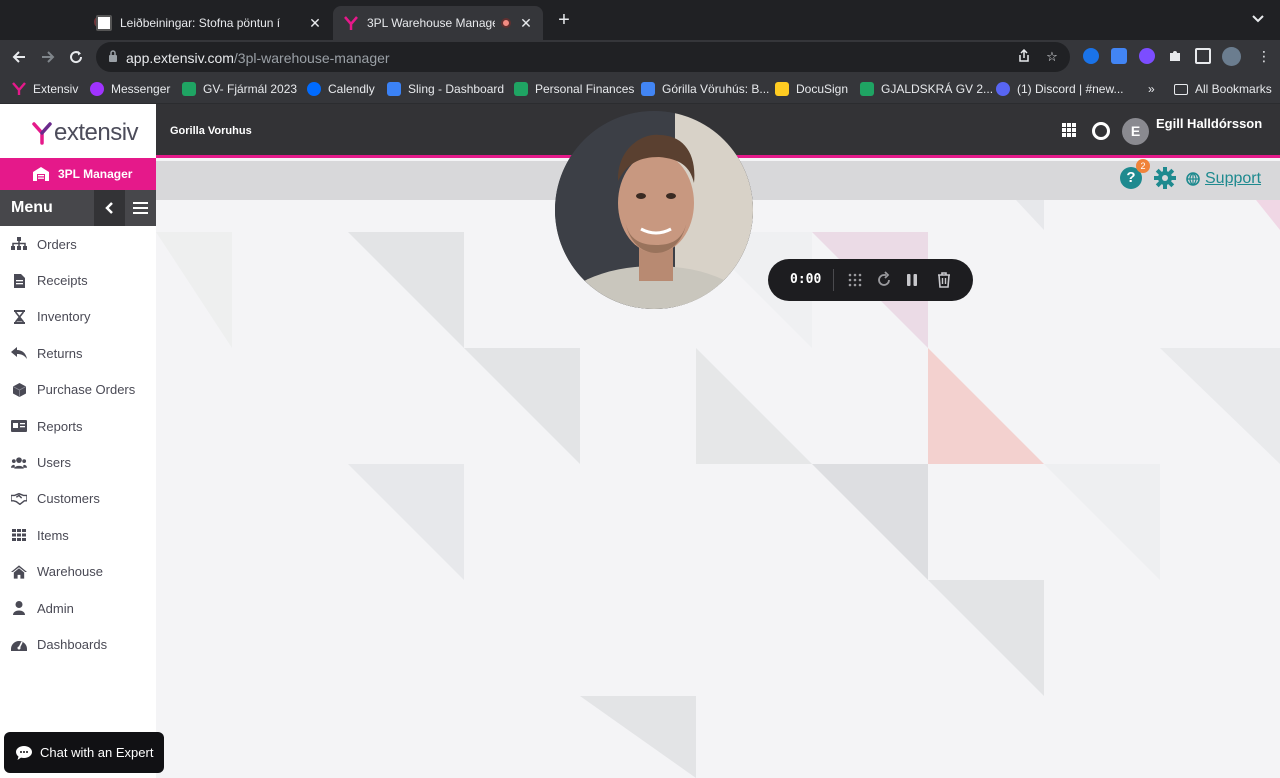 This screenshot has height=778, width=1280. I want to click on bookmark-label: Extensiv, so click(56, 89).